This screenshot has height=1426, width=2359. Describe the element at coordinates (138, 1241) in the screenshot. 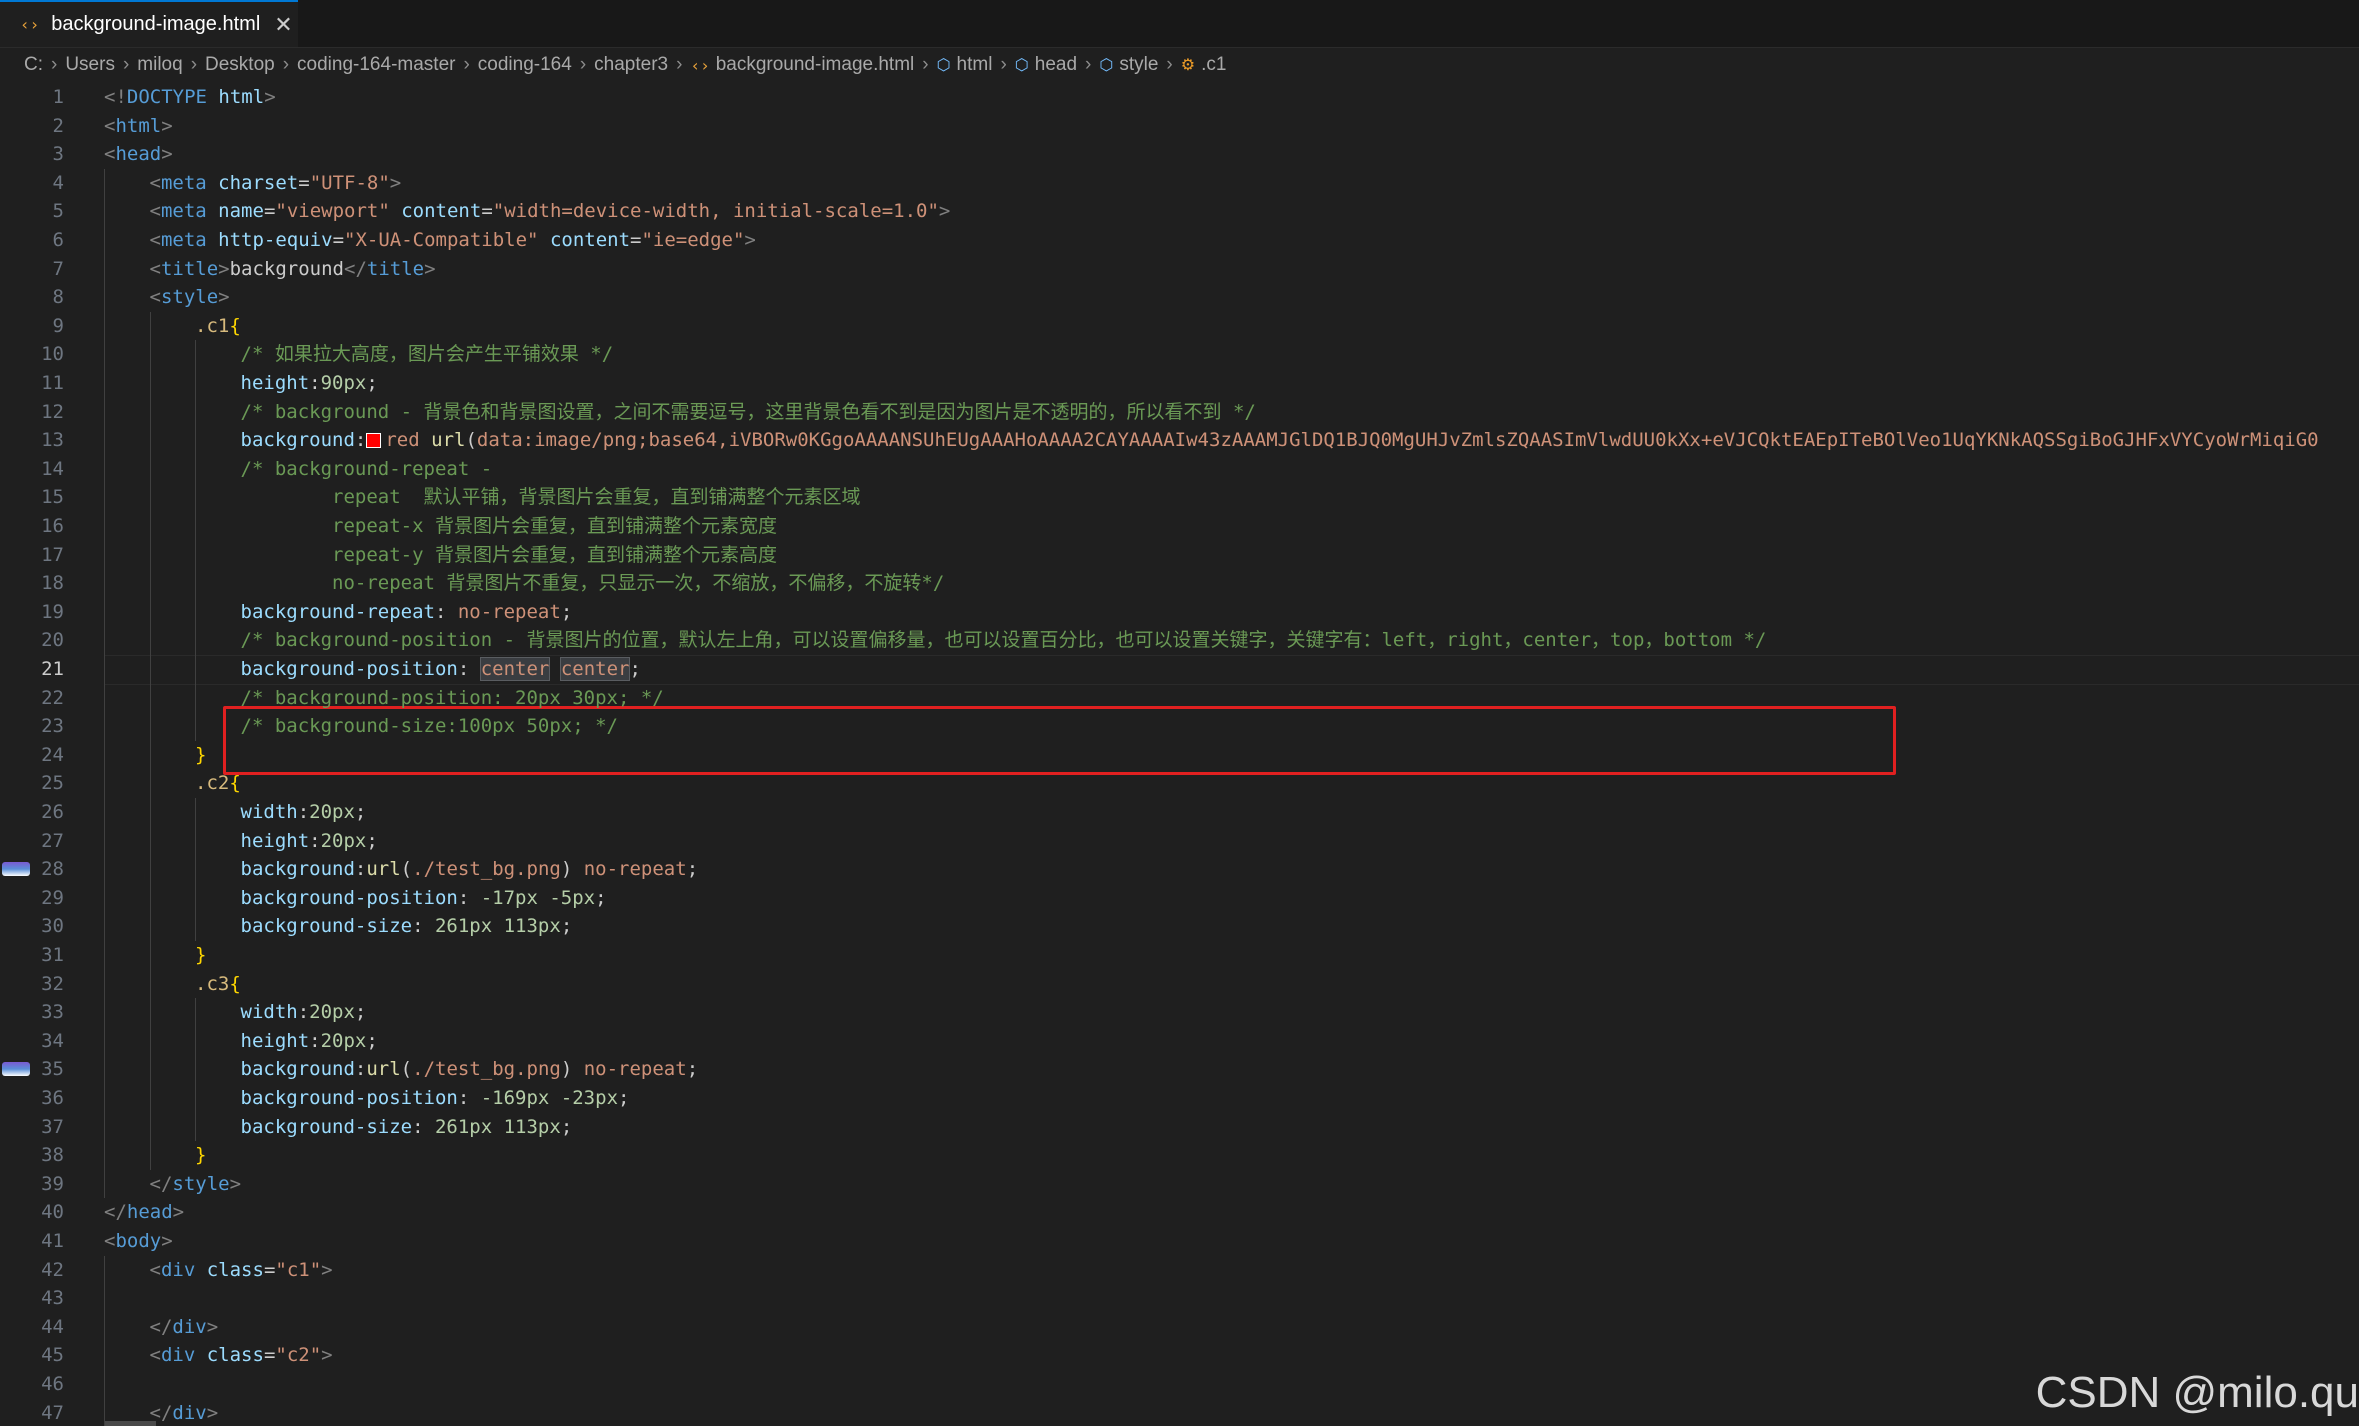

I see `code-token: body` at that location.